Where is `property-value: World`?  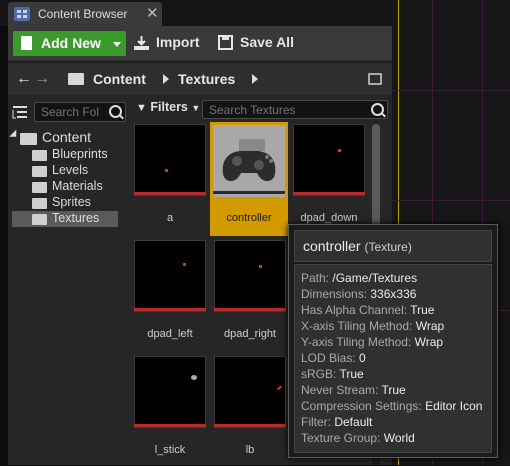 property-value: World is located at coordinates (399, 438).